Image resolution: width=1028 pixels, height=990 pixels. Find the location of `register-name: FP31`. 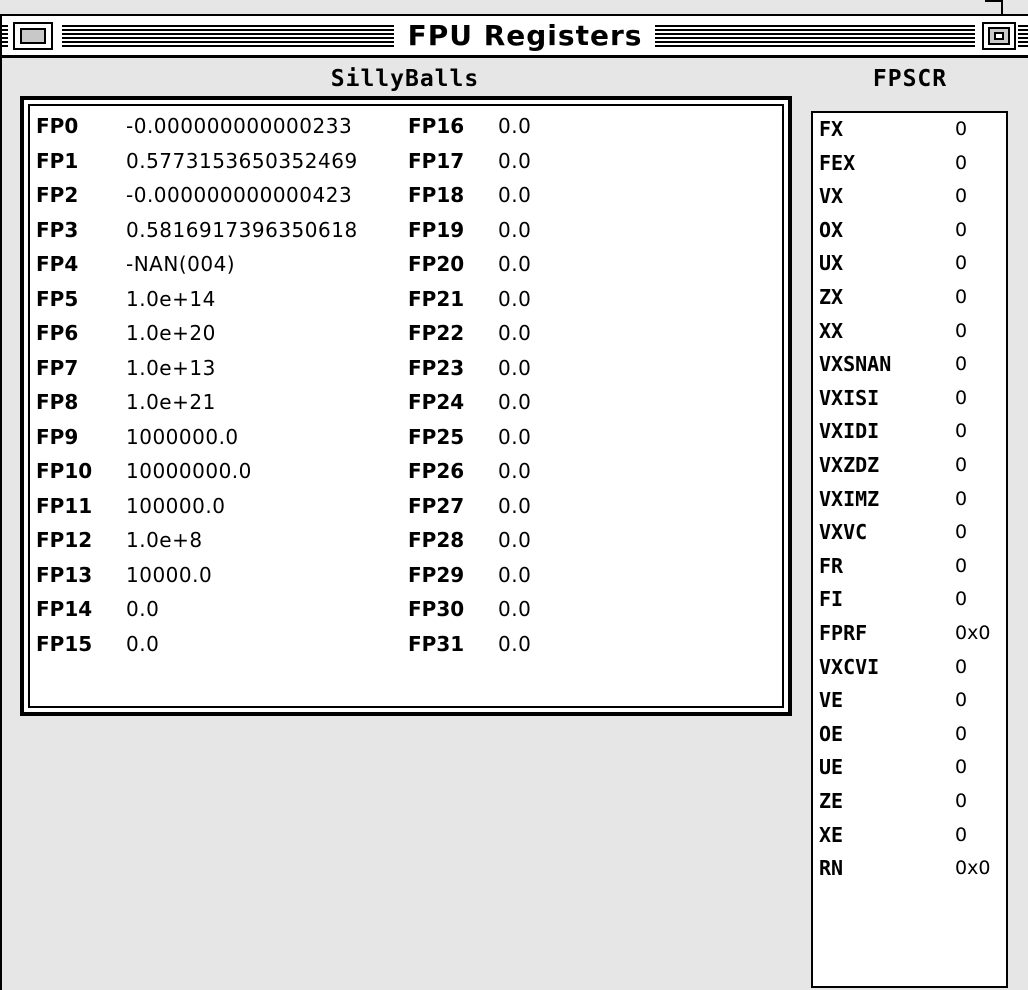

register-name: FP31 is located at coordinates (436, 643).